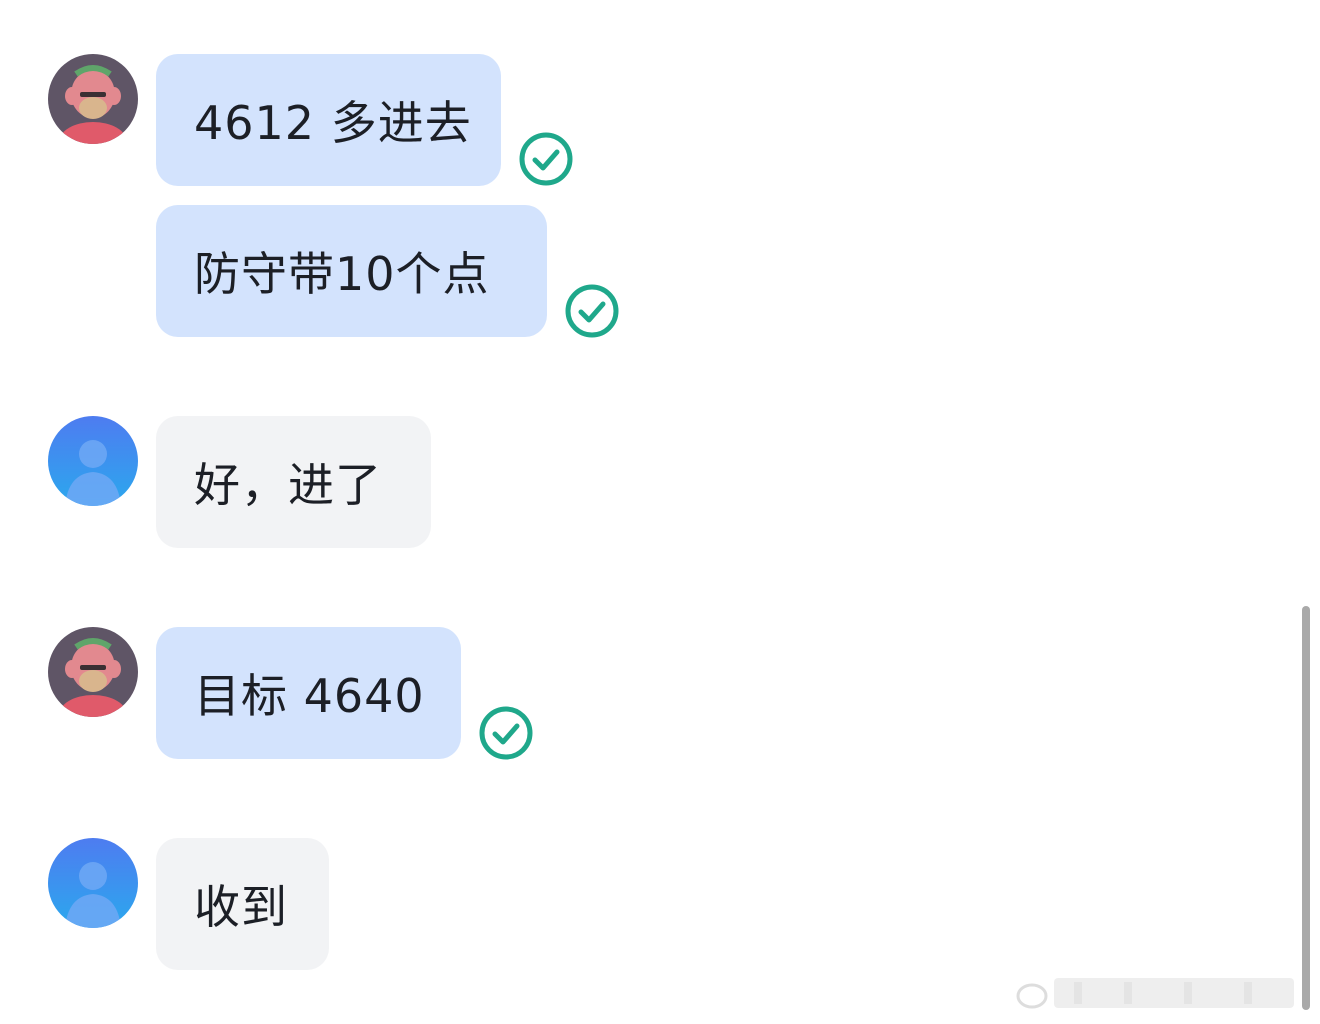 The width and height of the screenshot is (1320, 1024). Describe the element at coordinates (342, 274) in the screenshot. I see `message-text: 防守带10个点` at that location.